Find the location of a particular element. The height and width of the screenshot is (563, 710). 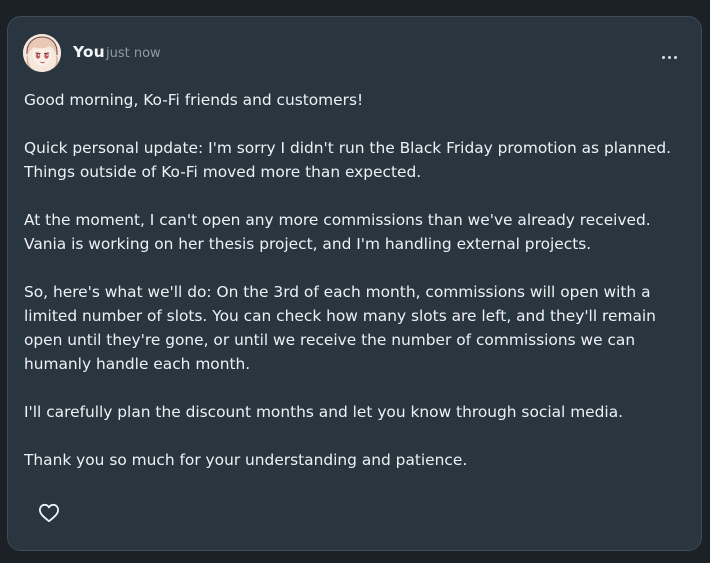

avatar is located at coordinates (42, 53).